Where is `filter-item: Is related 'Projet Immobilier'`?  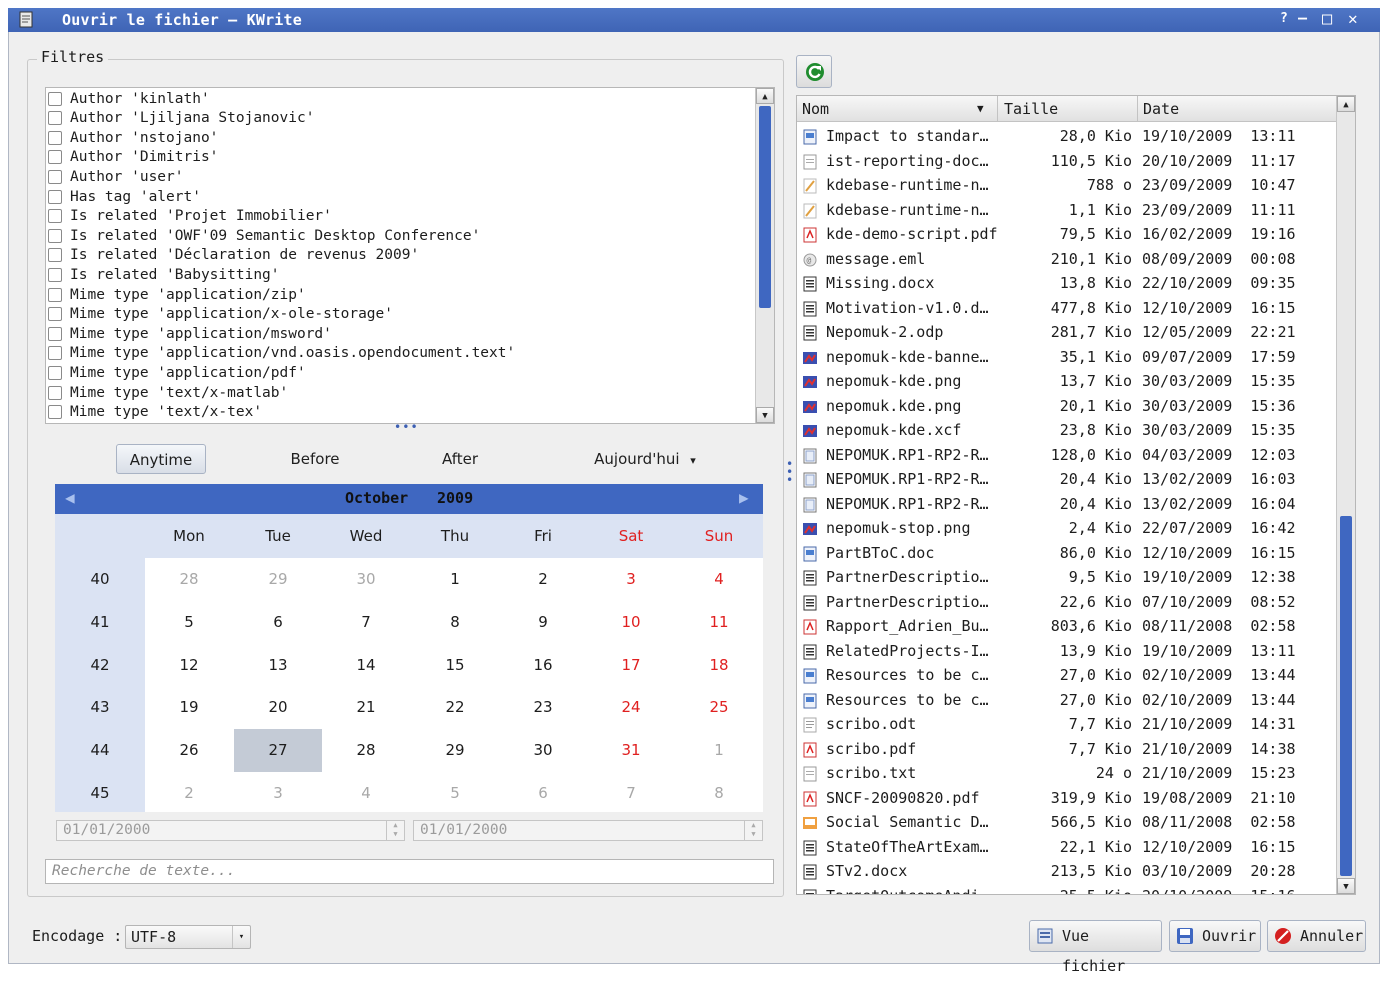
filter-item: Is related 'Projet Immobilier' is located at coordinates (189, 216).